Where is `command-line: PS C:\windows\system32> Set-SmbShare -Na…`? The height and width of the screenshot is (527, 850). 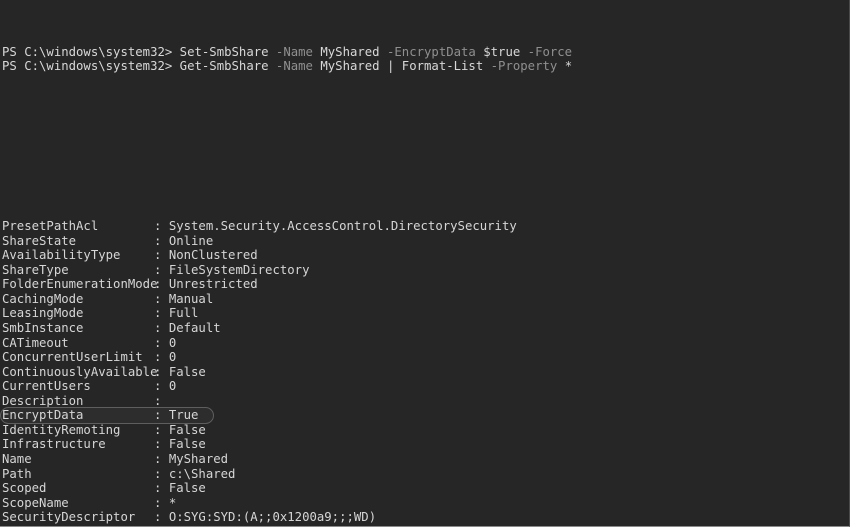 command-line: PS C:\windows\system32> Set-SmbShare -Na… is located at coordinates (425, 52).